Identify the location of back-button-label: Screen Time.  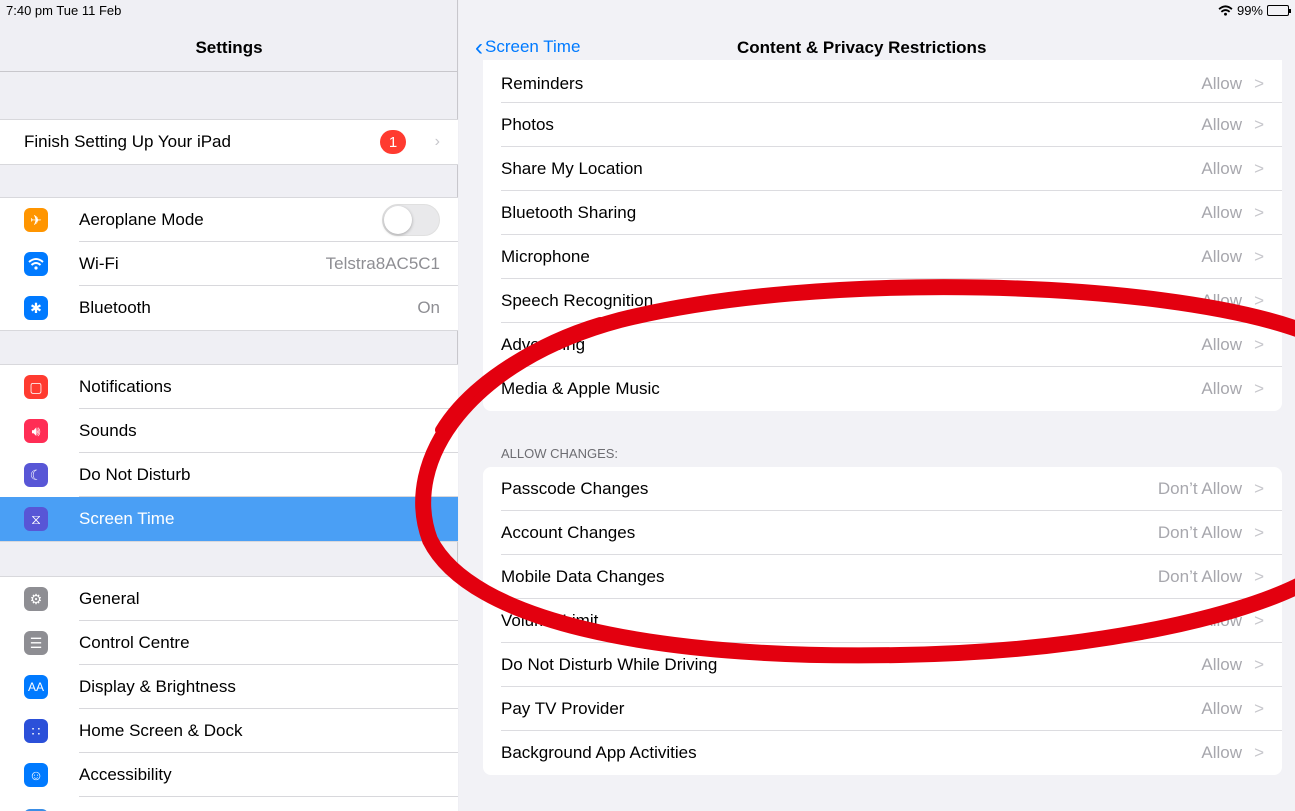
(533, 46).